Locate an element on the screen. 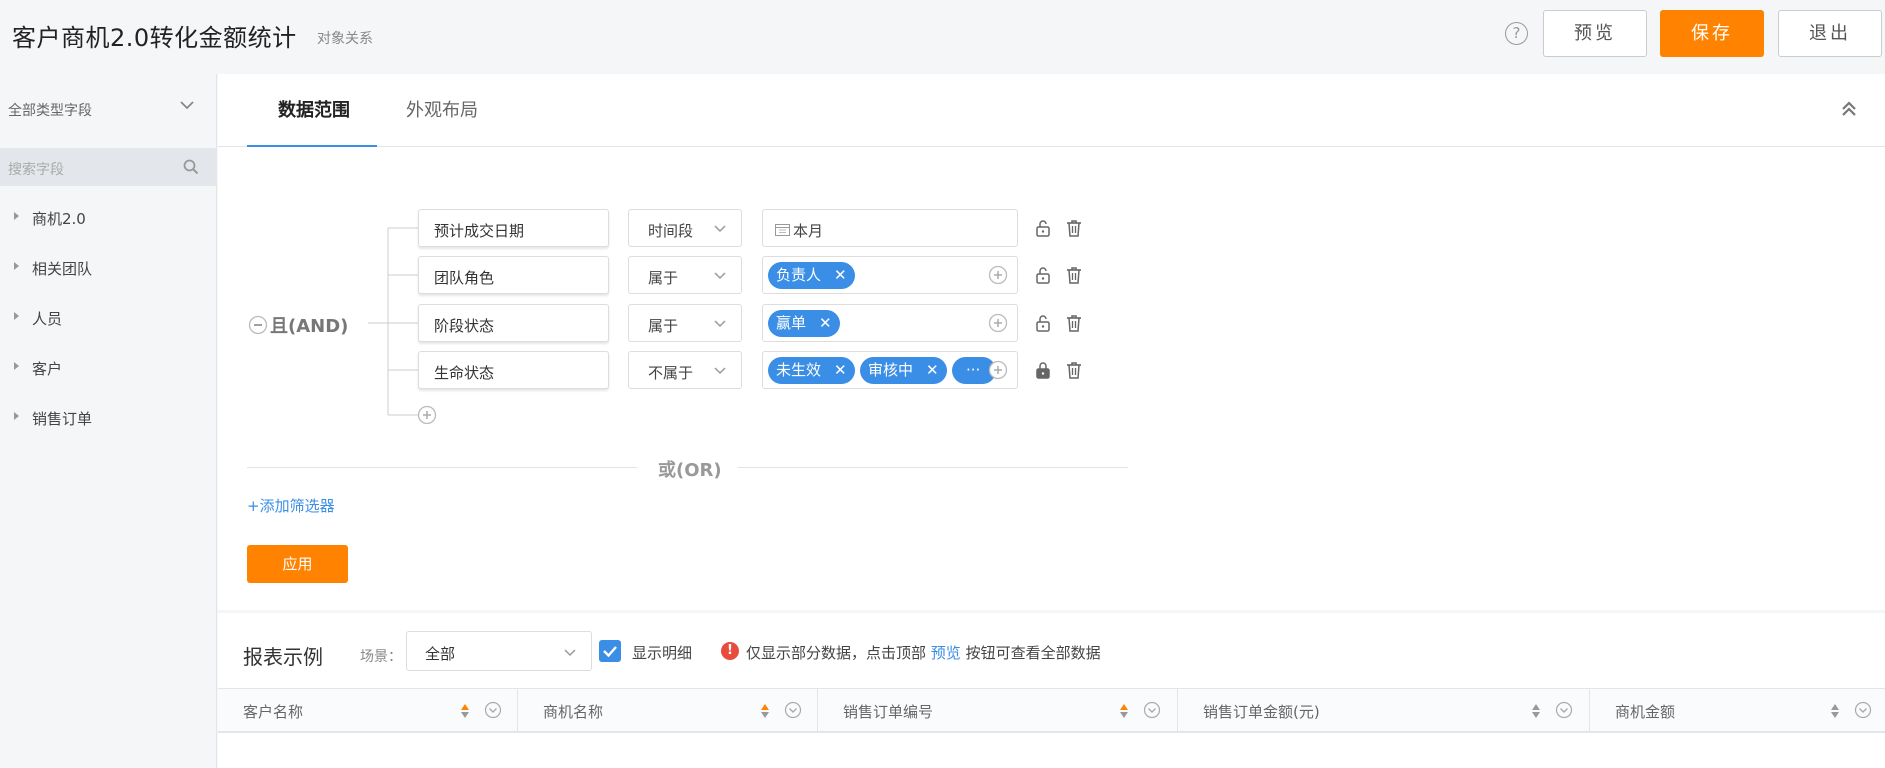 This screenshot has height=768, width=1885. notice-text: 按钮可查看全部数据 is located at coordinates (1033, 653).